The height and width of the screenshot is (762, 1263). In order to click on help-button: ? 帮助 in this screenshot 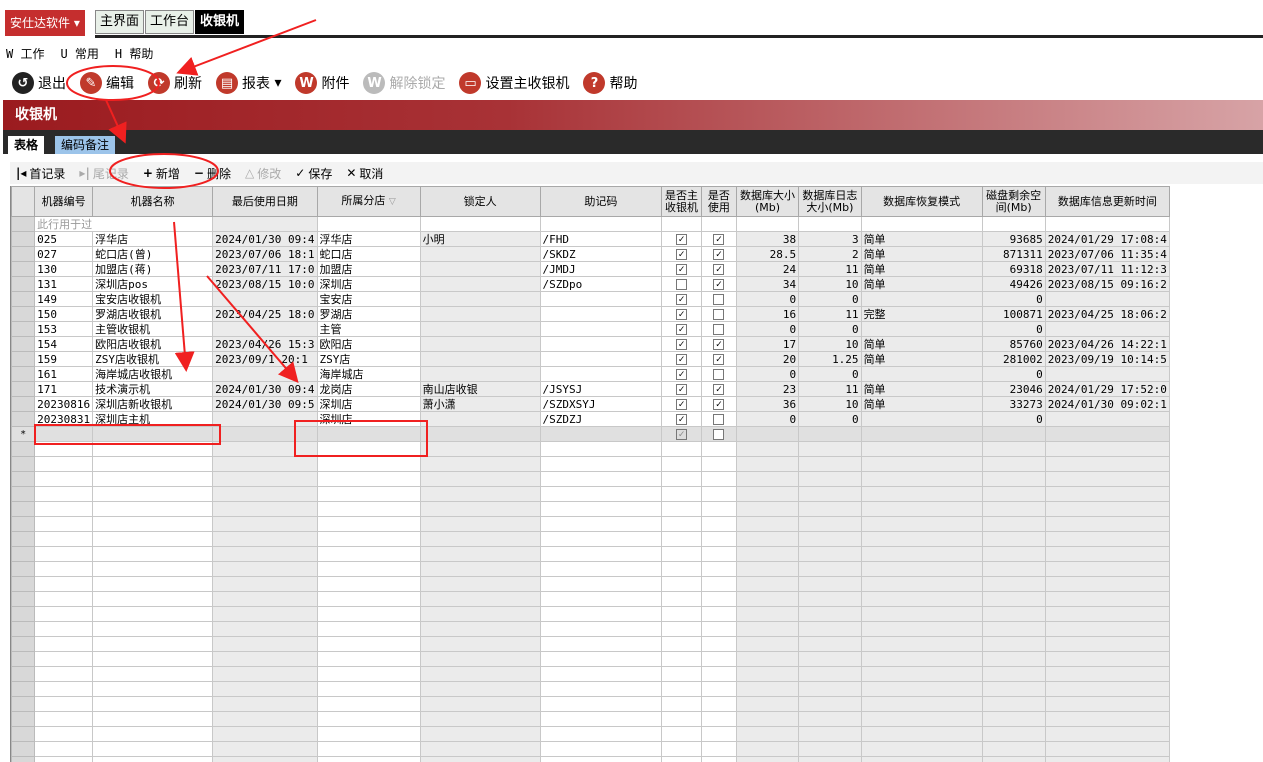, I will do `click(610, 83)`.